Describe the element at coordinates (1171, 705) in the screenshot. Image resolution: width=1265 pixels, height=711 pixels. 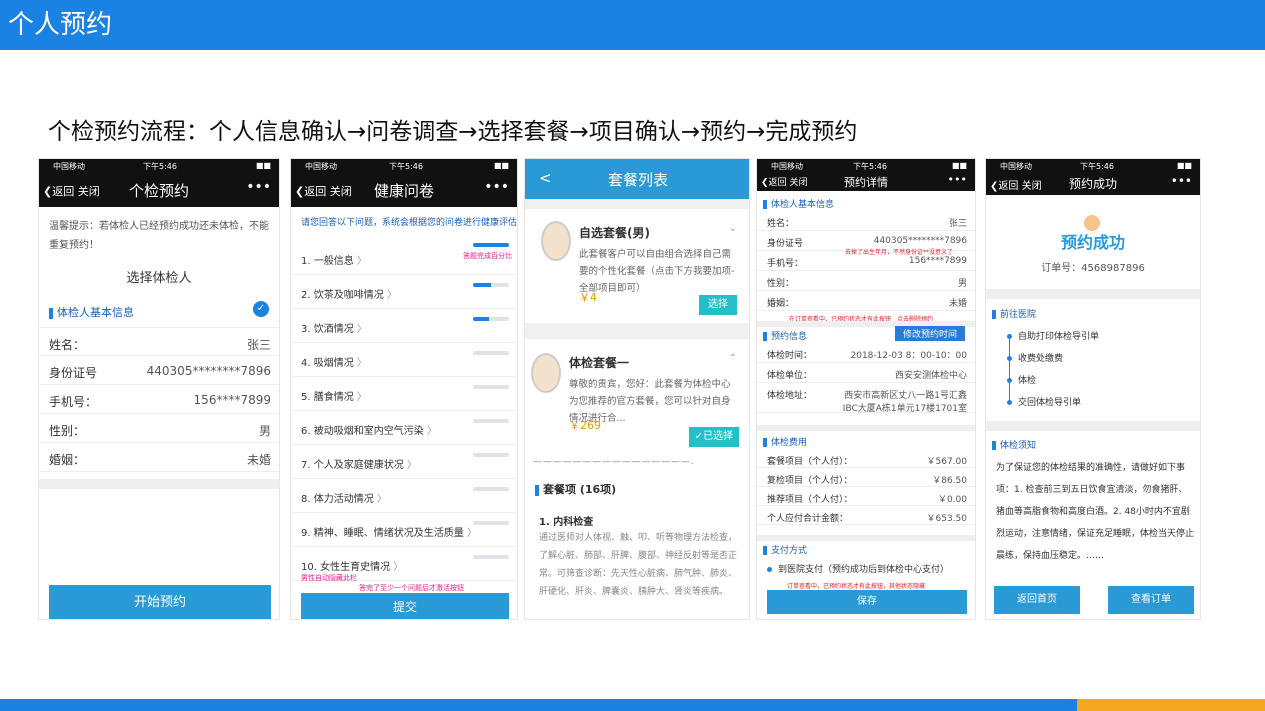
I see `footer-accent` at that location.